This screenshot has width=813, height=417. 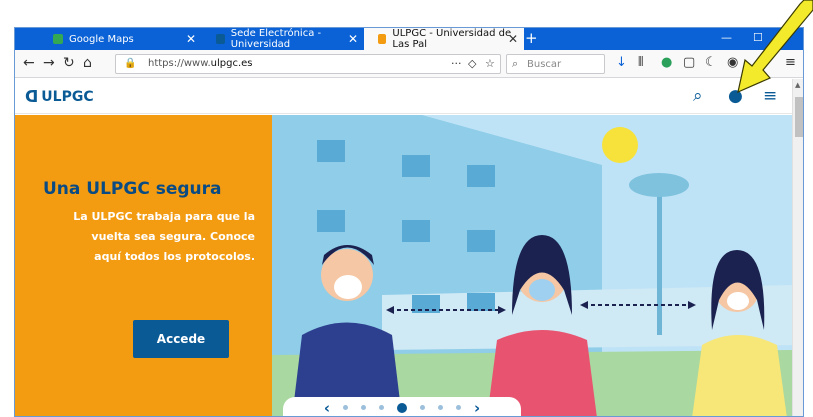 I want to click on library-icon: ⫴, so click(x=640, y=62).